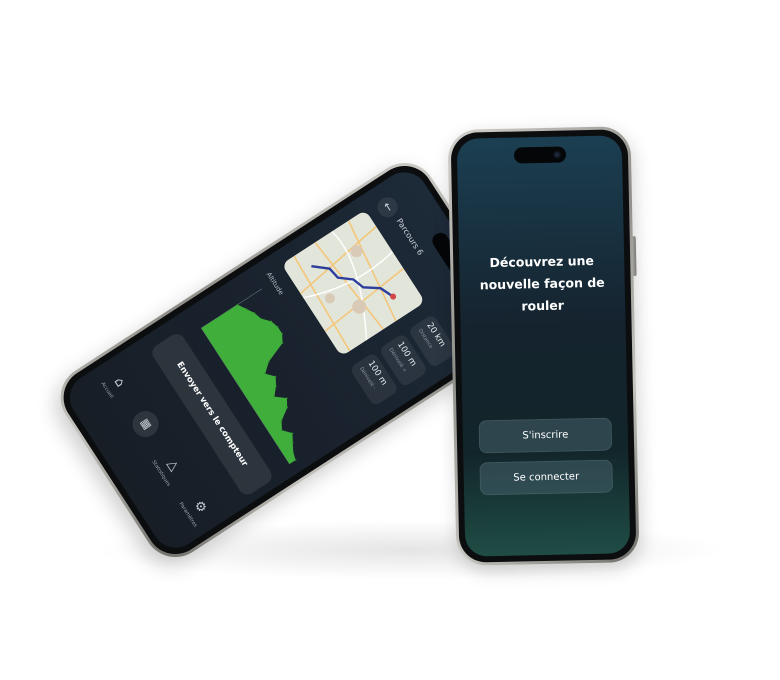 Image resolution: width=780 pixels, height=680 pixels. I want to click on power-button, so click(634, 256).